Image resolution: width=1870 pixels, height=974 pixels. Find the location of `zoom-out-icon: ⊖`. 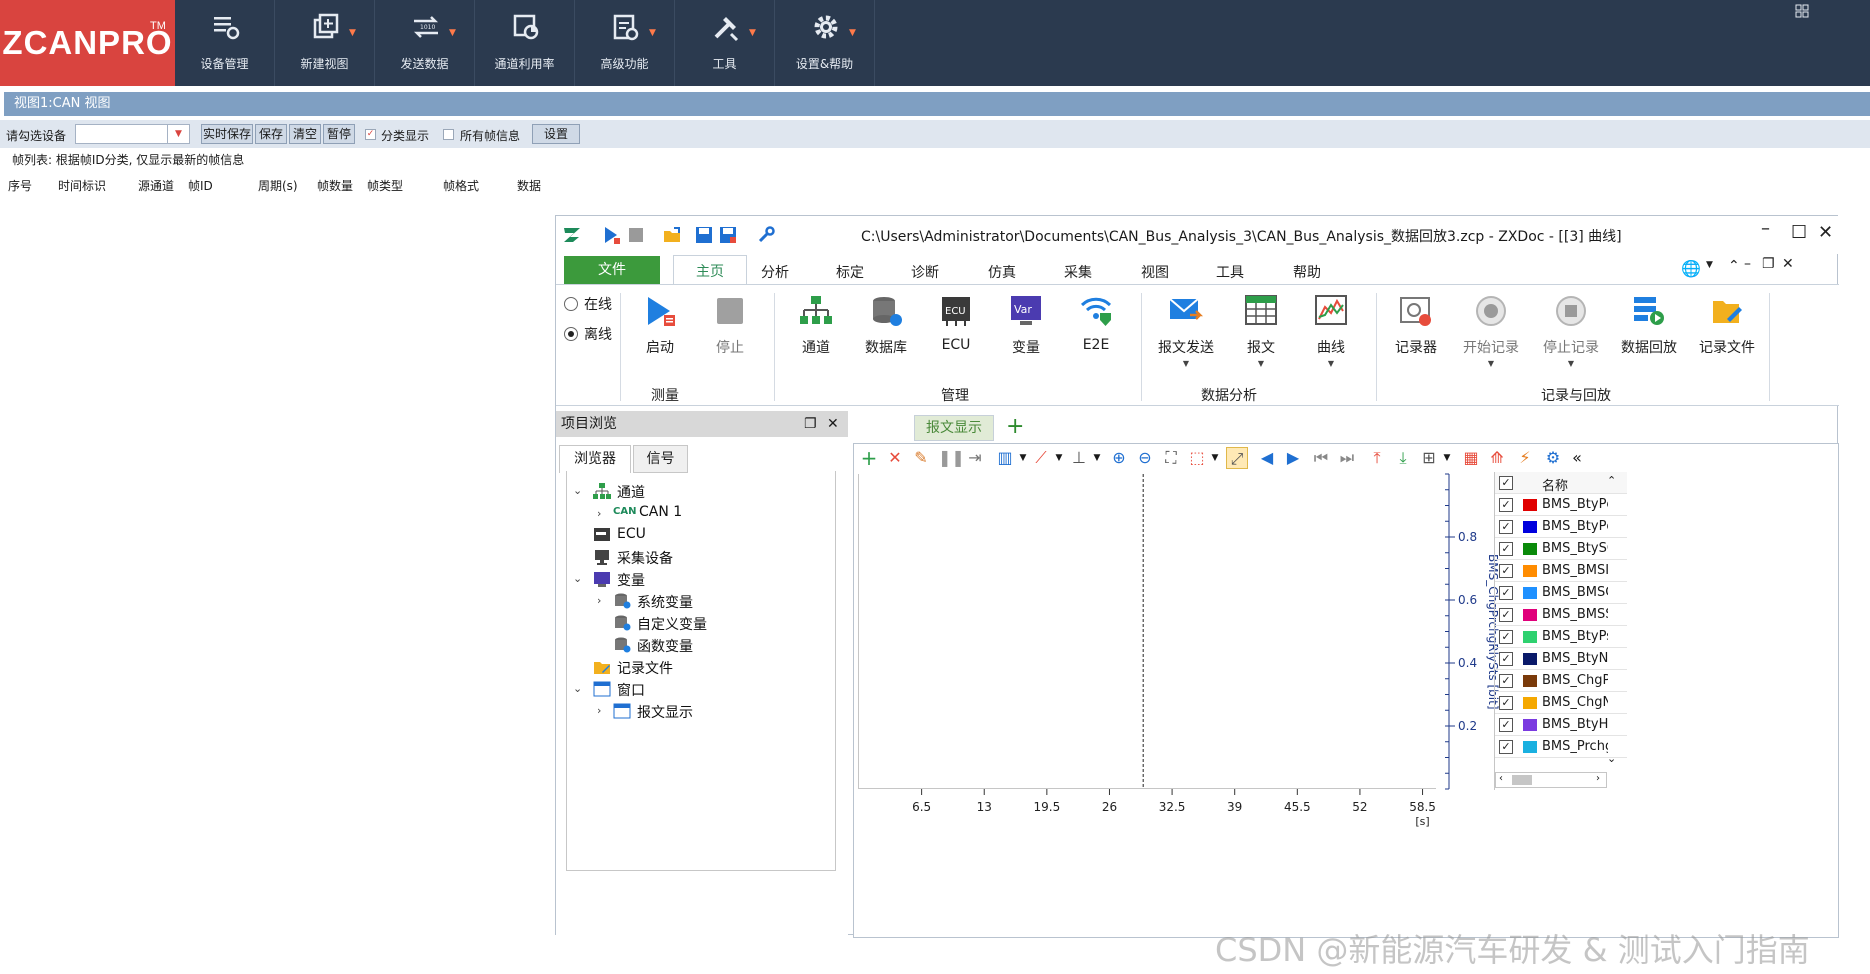

zoom-out-icon: ⊖ is located at coordinates (1145, 458).